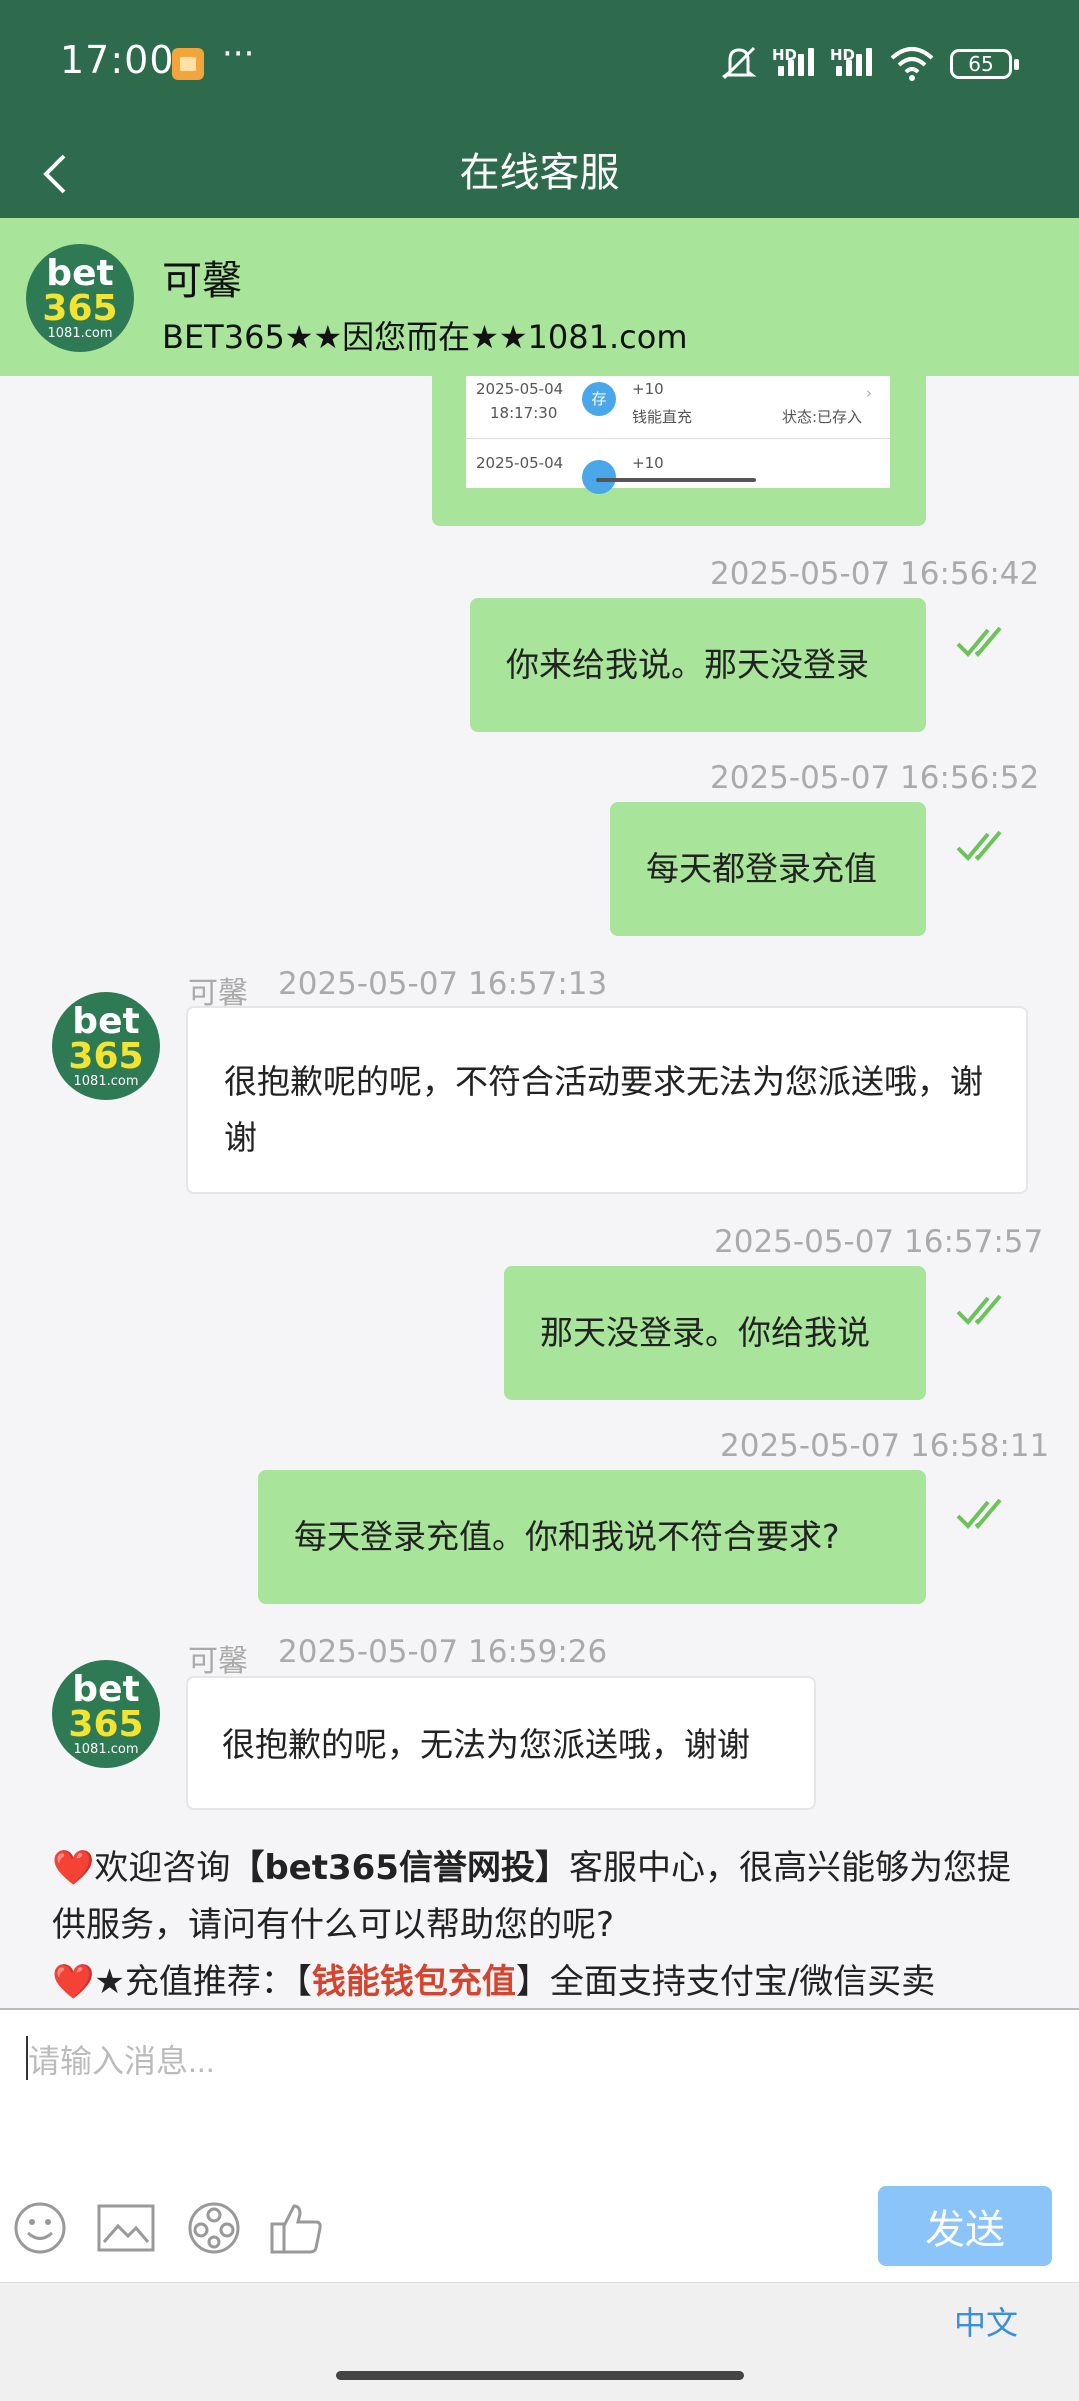 This screenshot has width=1079, height=2401. What do you see at coordinates (501, 1743) in the screenshot?
I see `incoming-message: 很抱歉的呢，无法为您派送哦，谢谢` at bounding box center [501, 1743].